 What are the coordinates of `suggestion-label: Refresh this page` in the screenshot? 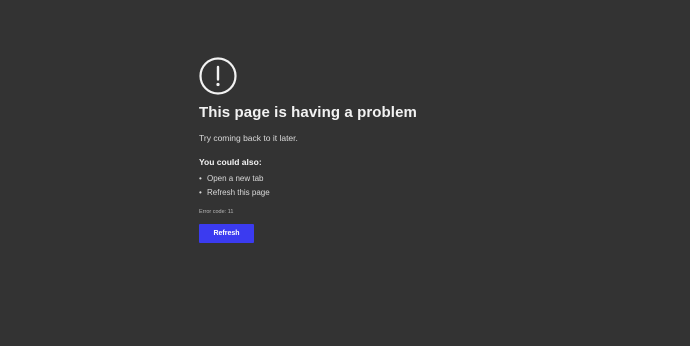 It's located at (238, 192).